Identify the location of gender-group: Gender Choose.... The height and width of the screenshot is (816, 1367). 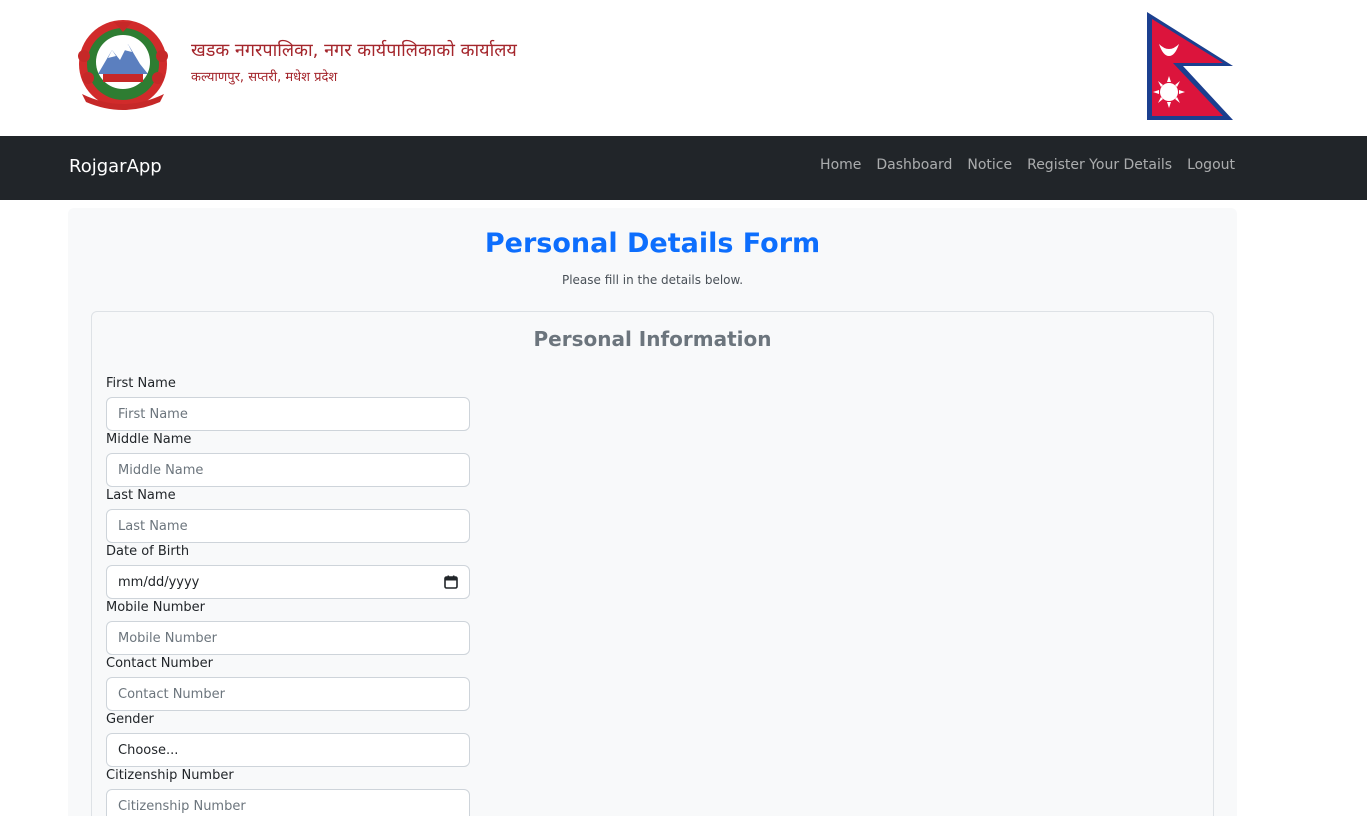
(288, 739).